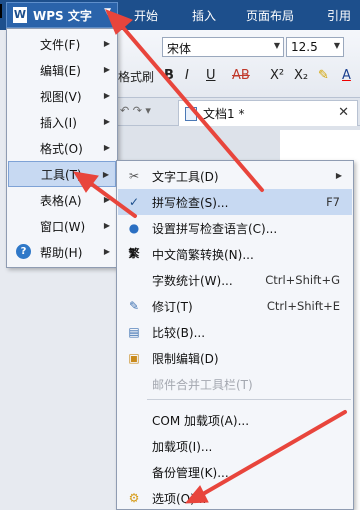 The image size is (360, 510). What do you see at coordinates (211, 75) in the screenshot?
I see `underline-button: U` at bounding box center [211, 75].